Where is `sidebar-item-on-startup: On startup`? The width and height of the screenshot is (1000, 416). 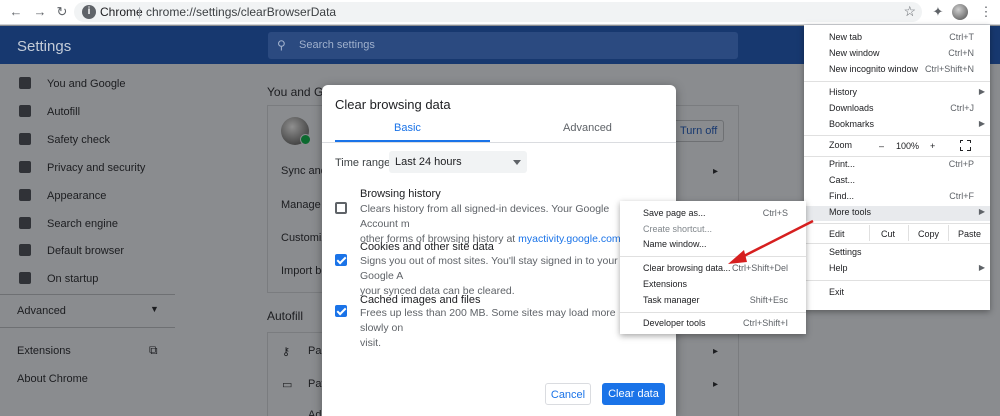 sidebar-item-on-startup: On startup is located at coordinates (131, 279).